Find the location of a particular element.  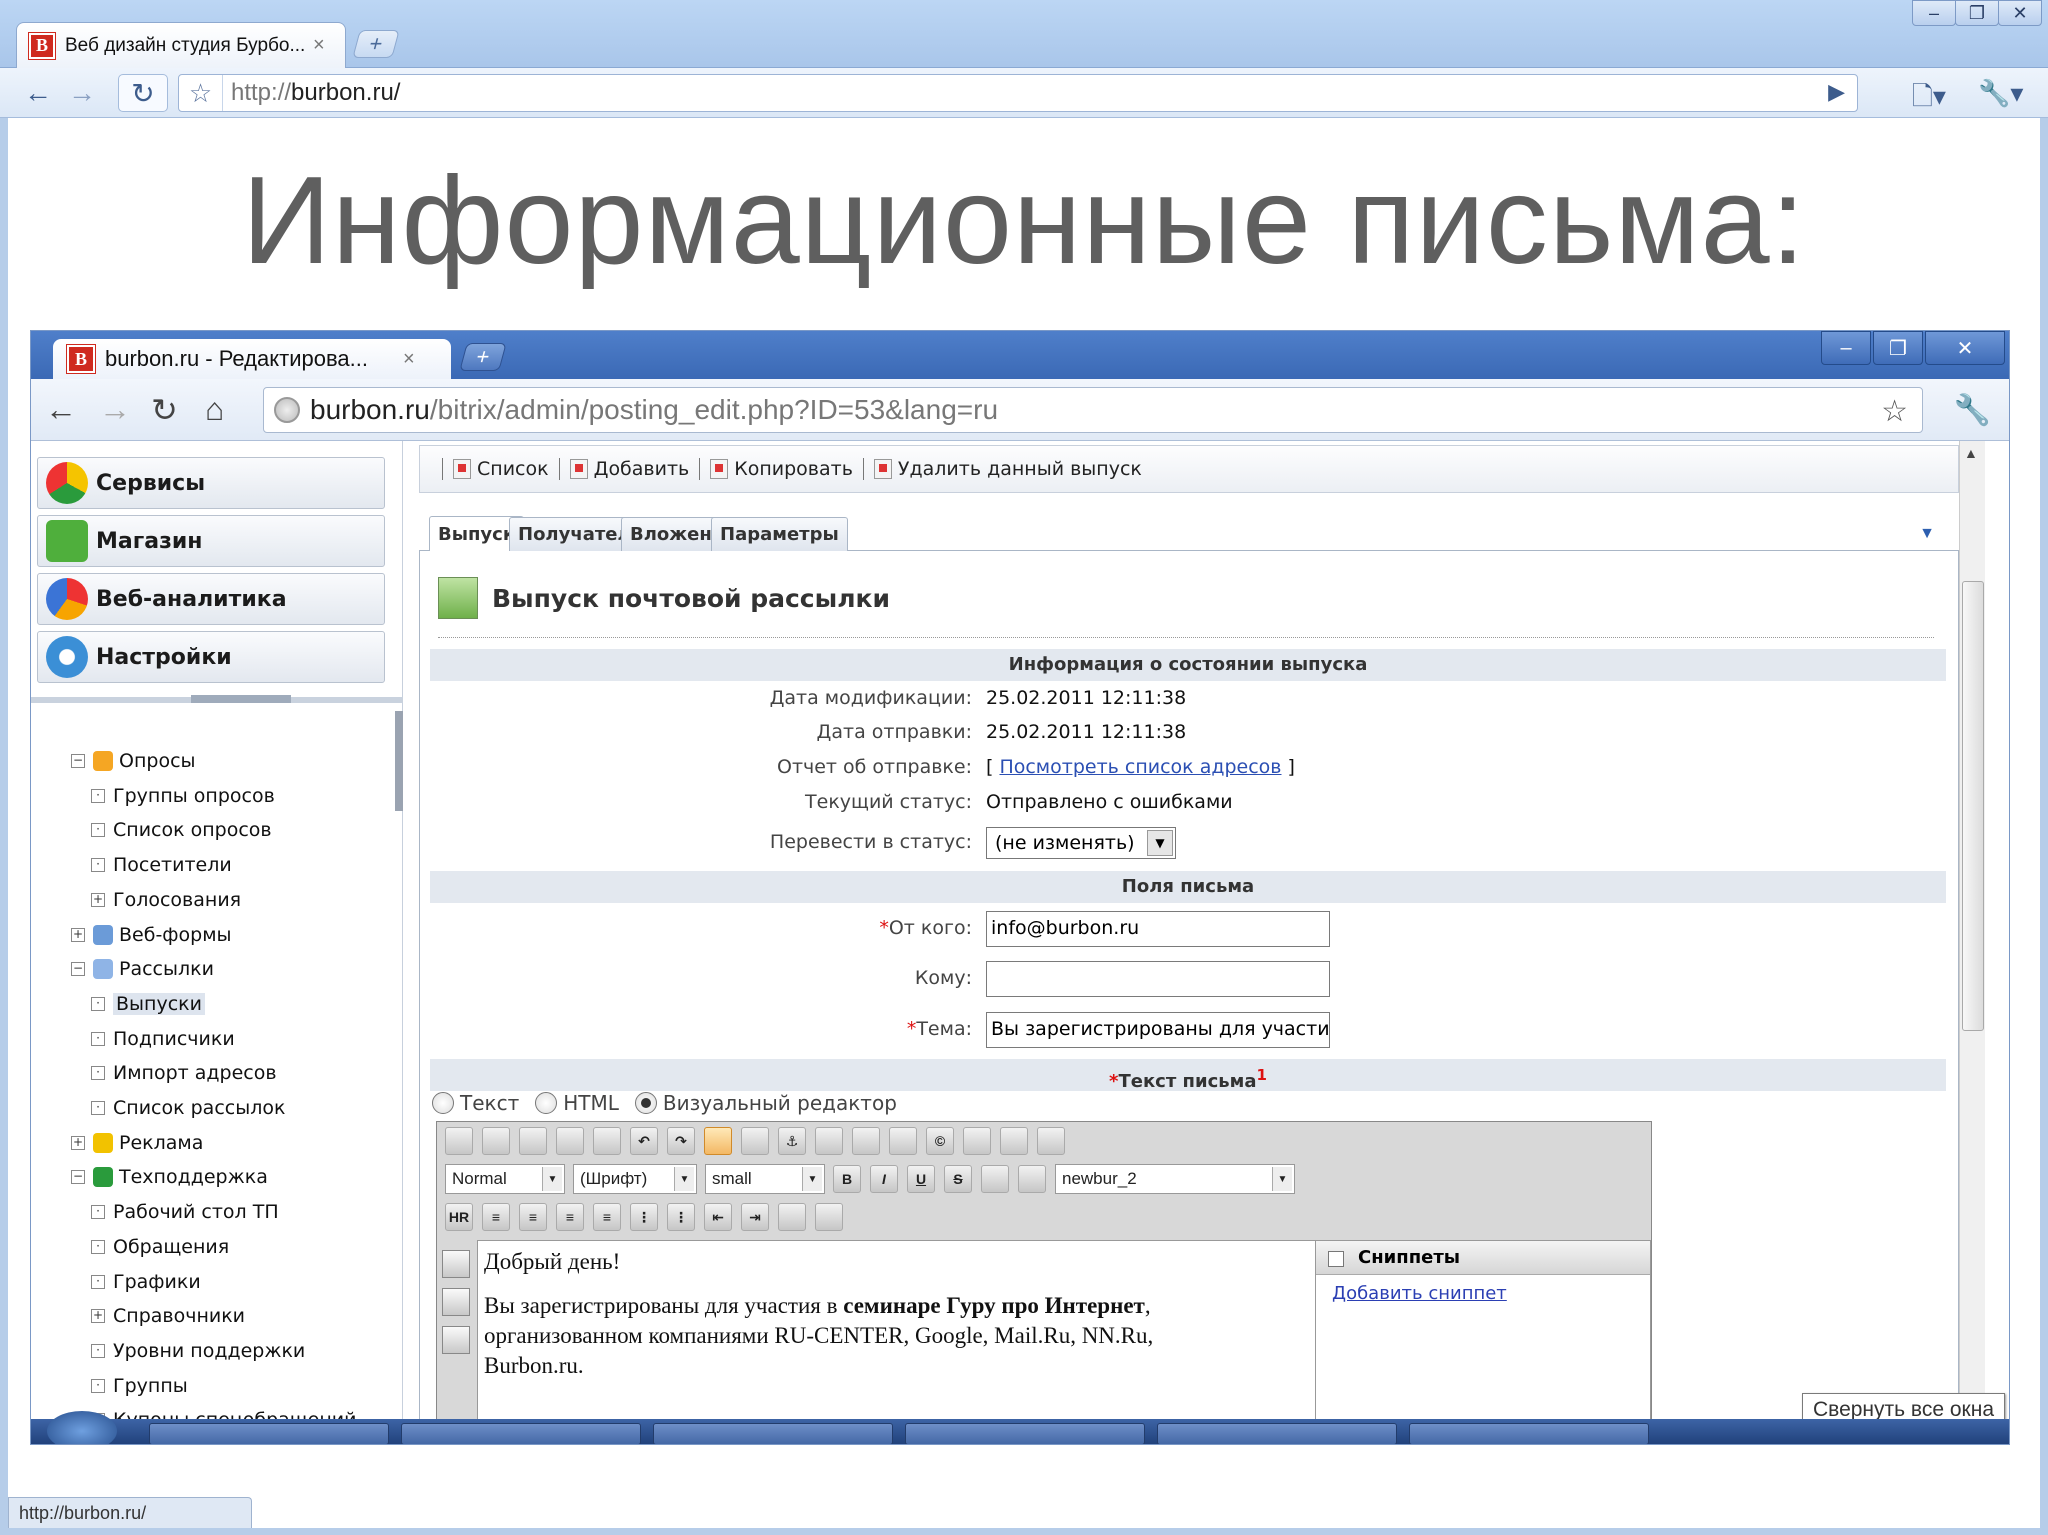

anchor-icon: ⚓ is located at coordinates (792, 1141).